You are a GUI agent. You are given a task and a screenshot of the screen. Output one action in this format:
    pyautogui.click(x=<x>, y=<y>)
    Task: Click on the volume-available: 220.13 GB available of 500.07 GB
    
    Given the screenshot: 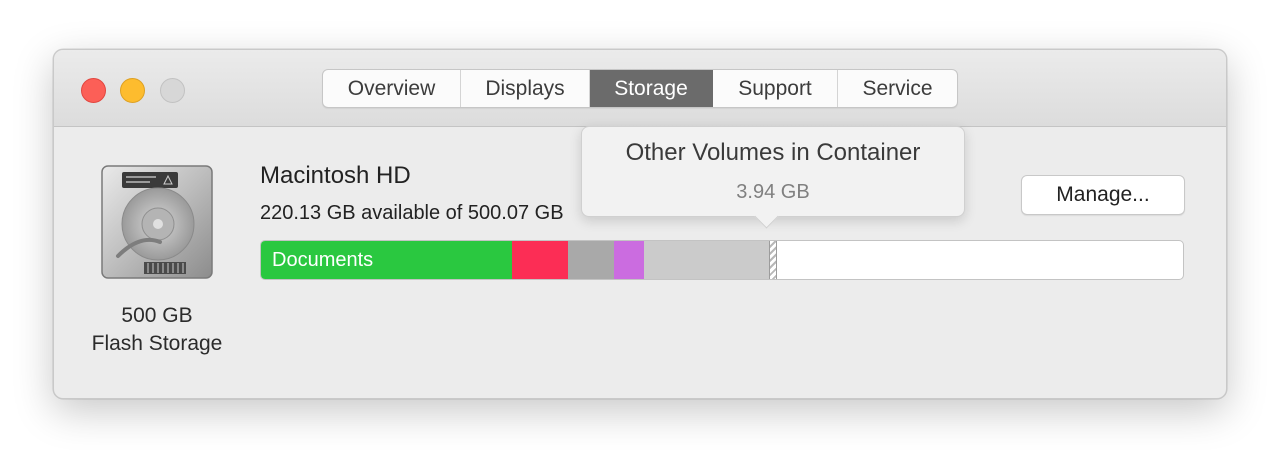 What is the action you would take?
    pyautogui.click(x=412, y=213)
    